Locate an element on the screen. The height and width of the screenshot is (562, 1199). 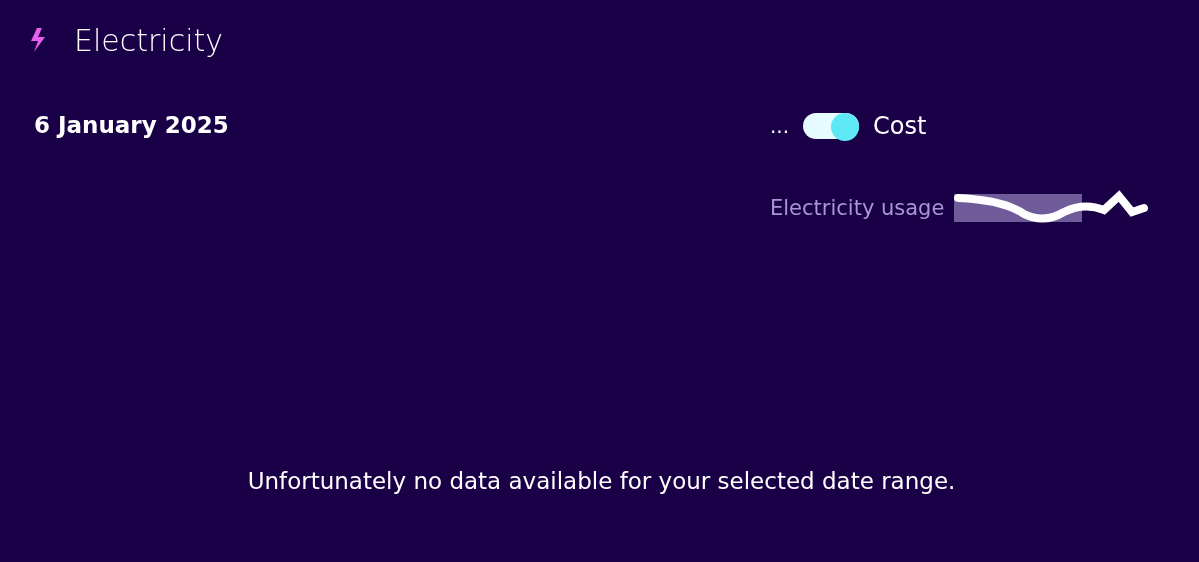
date-label: 6 January 2025 is located at coordinates (131, 126).